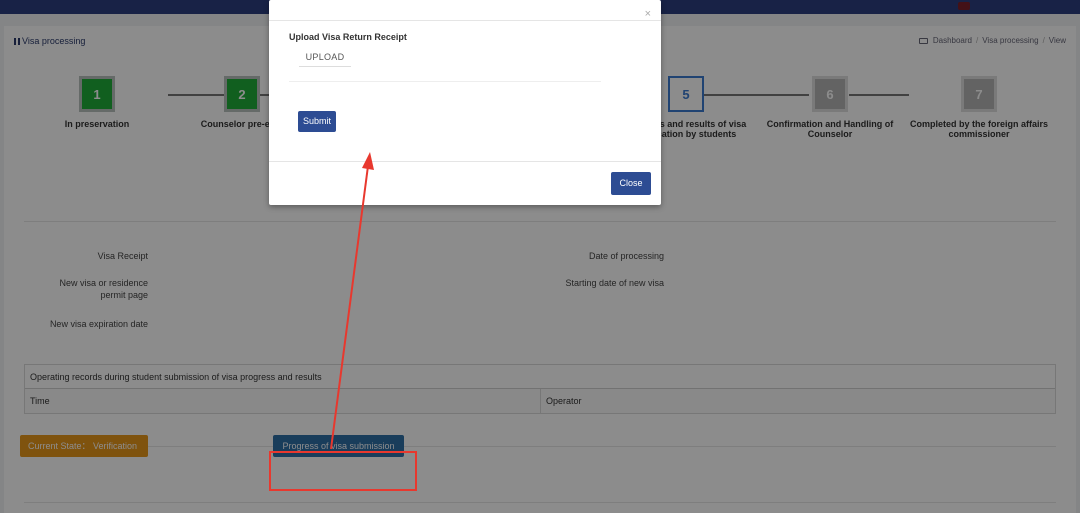 The width and height of the screenshot is (1080, 513). What do you see at coordinates (348, 37) in the screenshot?
I see `modal-title: Upload Visa Return Receipt` at bounding box center [348, 37].